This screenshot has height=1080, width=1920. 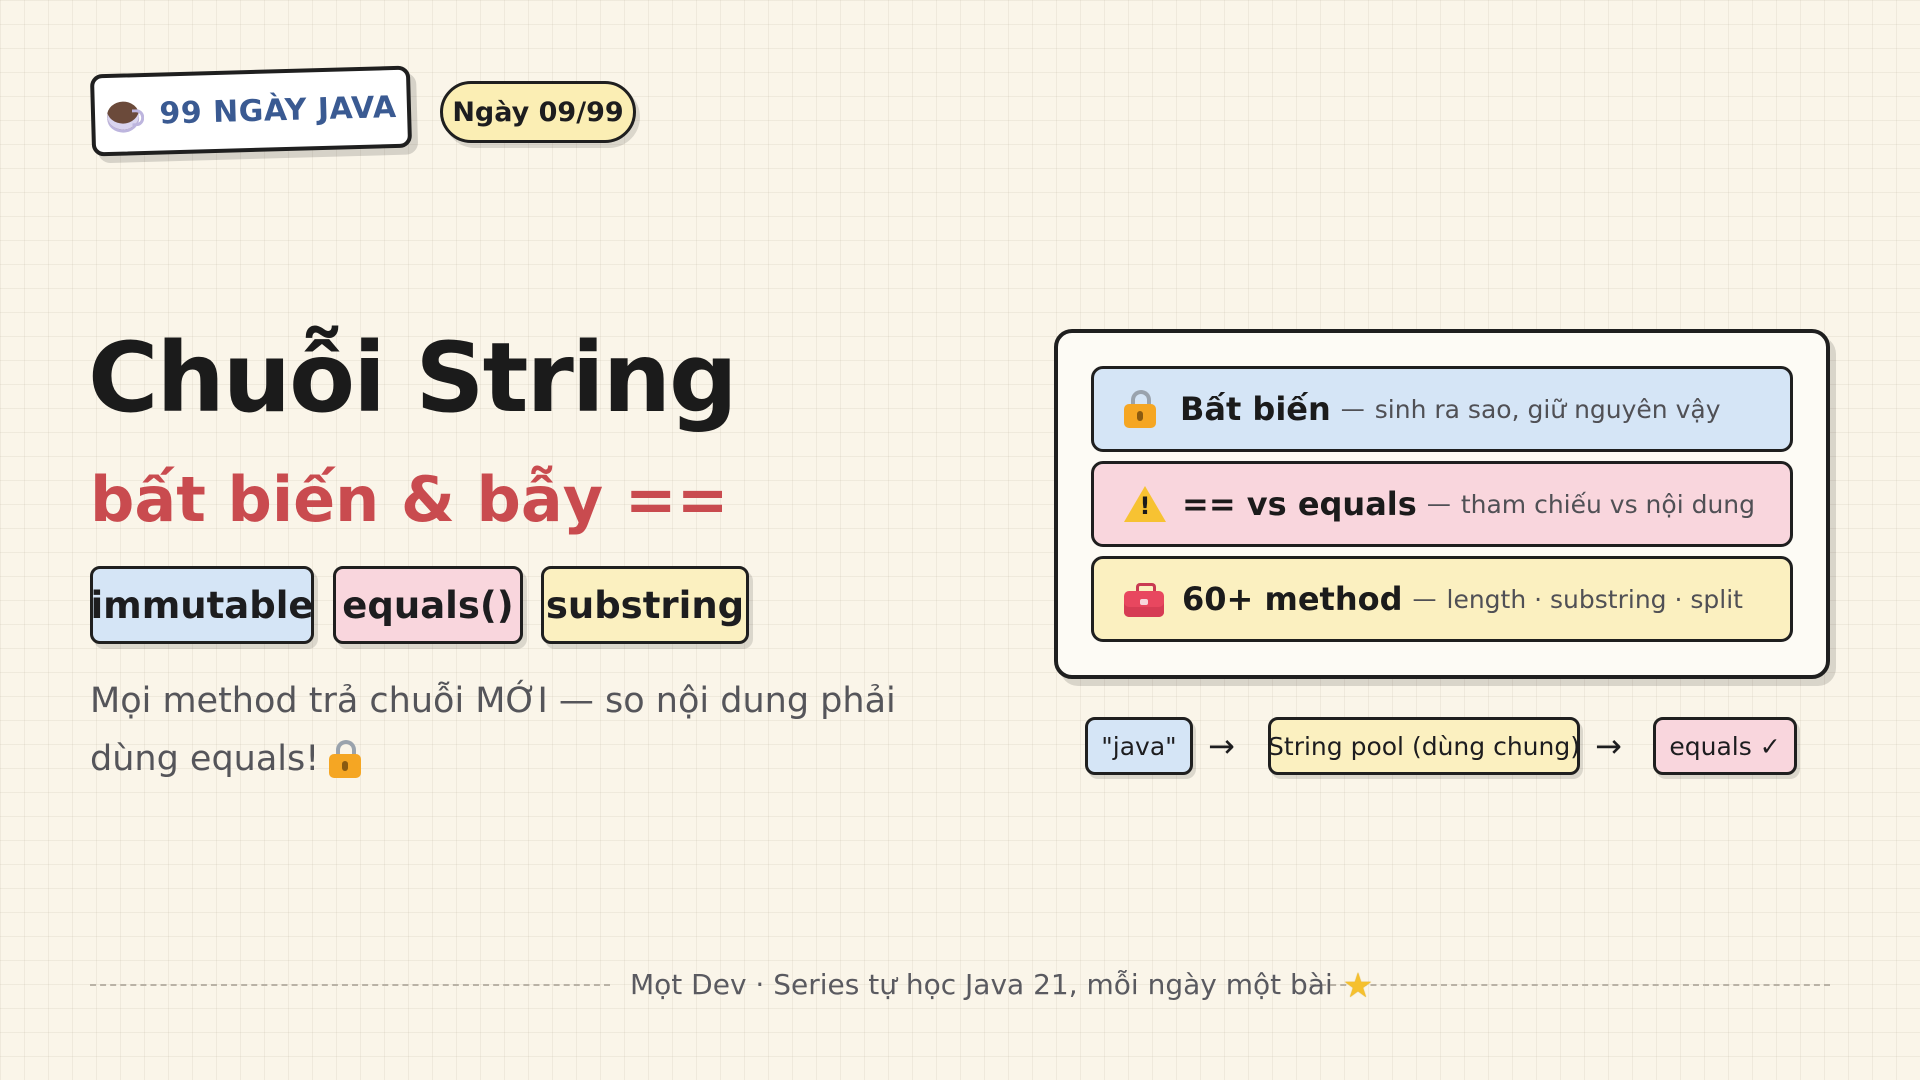 I want to click on summary-row-methods: 60+ method — length · substring · split, so click(x=1442, y=599).